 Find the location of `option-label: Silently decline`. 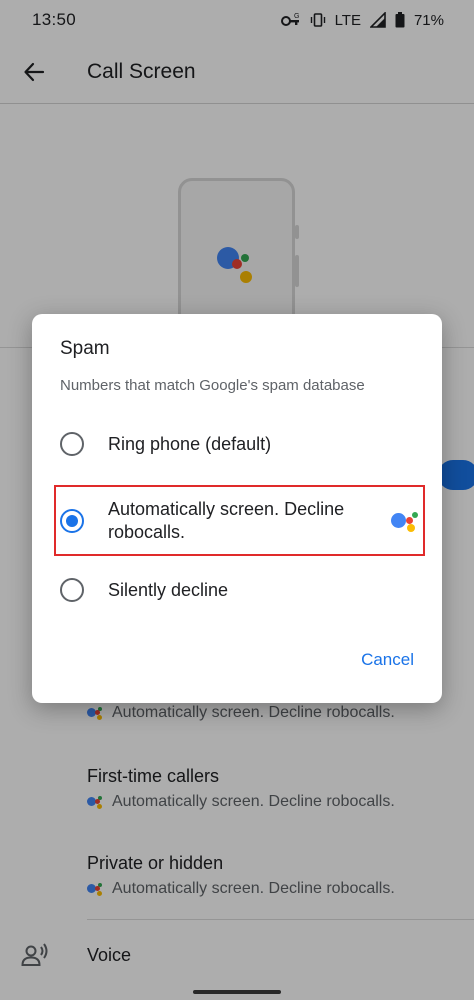

option-label: Silently decline is located at coordinates (168, 589).